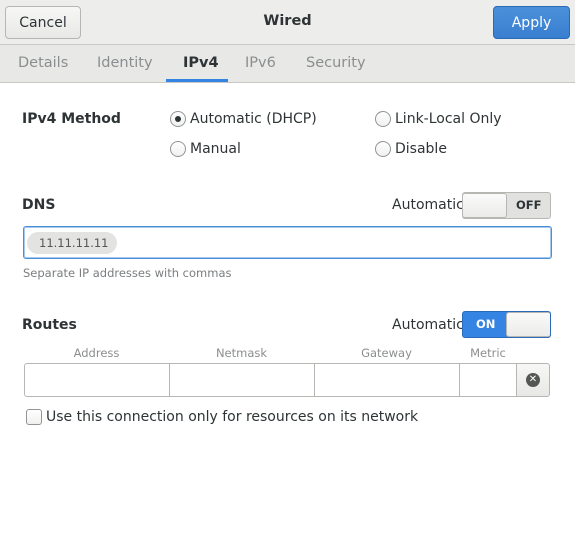 The width and height of the screenshot is (575, 537). Describe the element at coordinates (178, 149) in the screenshot. I see `radio-manual` at that location.